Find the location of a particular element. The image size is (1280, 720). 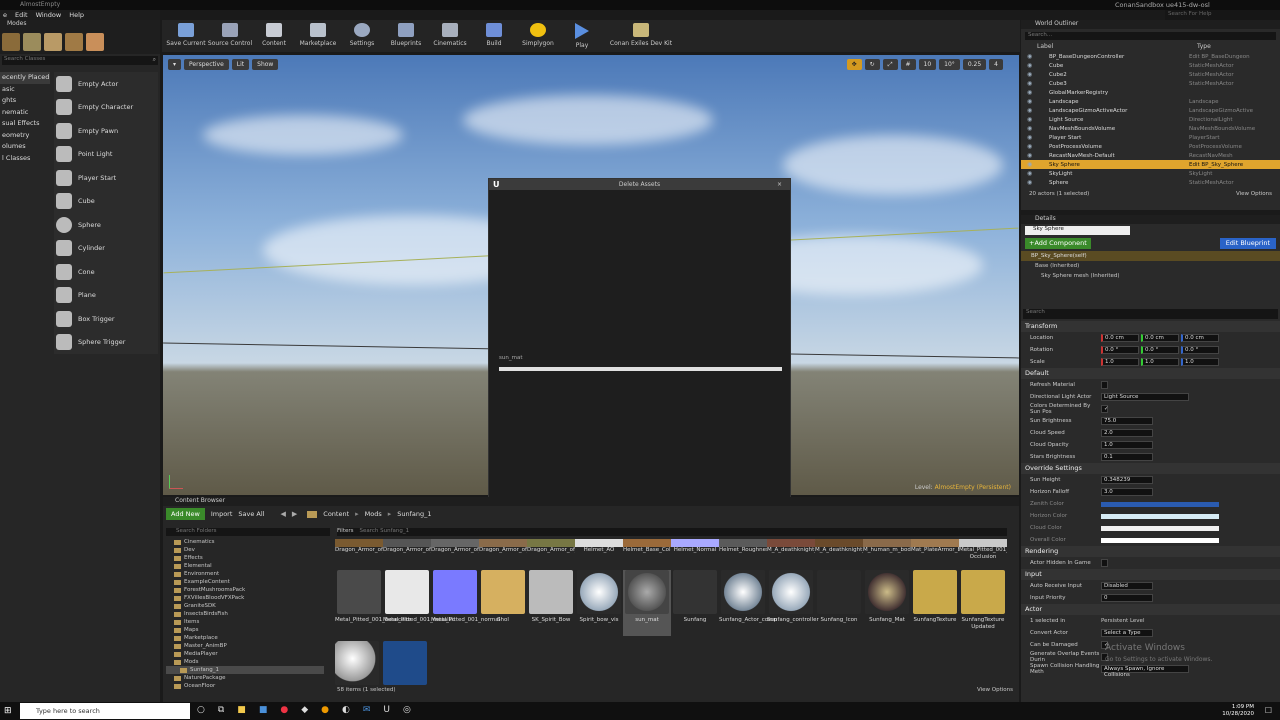

details-search-input: Search is located at coordinates (1150, 314).